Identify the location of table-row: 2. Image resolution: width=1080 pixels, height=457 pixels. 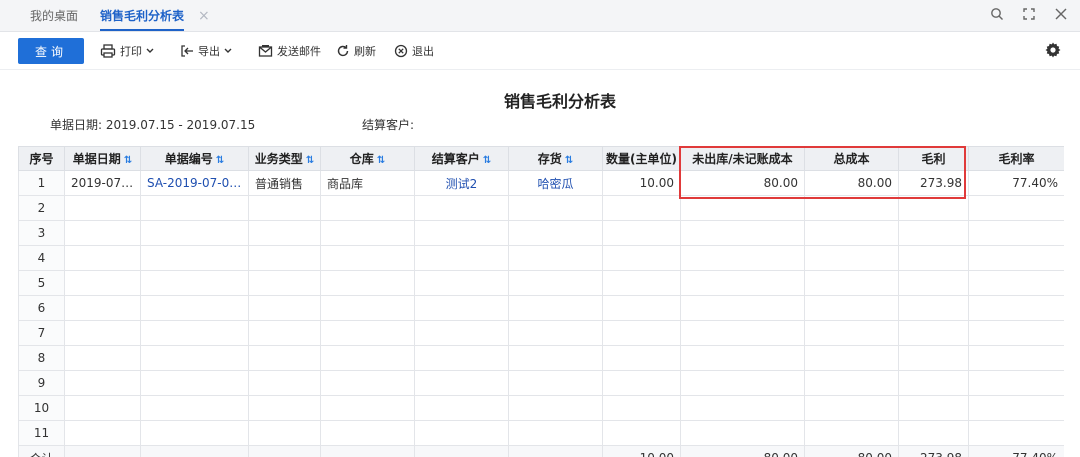
(541, 208).